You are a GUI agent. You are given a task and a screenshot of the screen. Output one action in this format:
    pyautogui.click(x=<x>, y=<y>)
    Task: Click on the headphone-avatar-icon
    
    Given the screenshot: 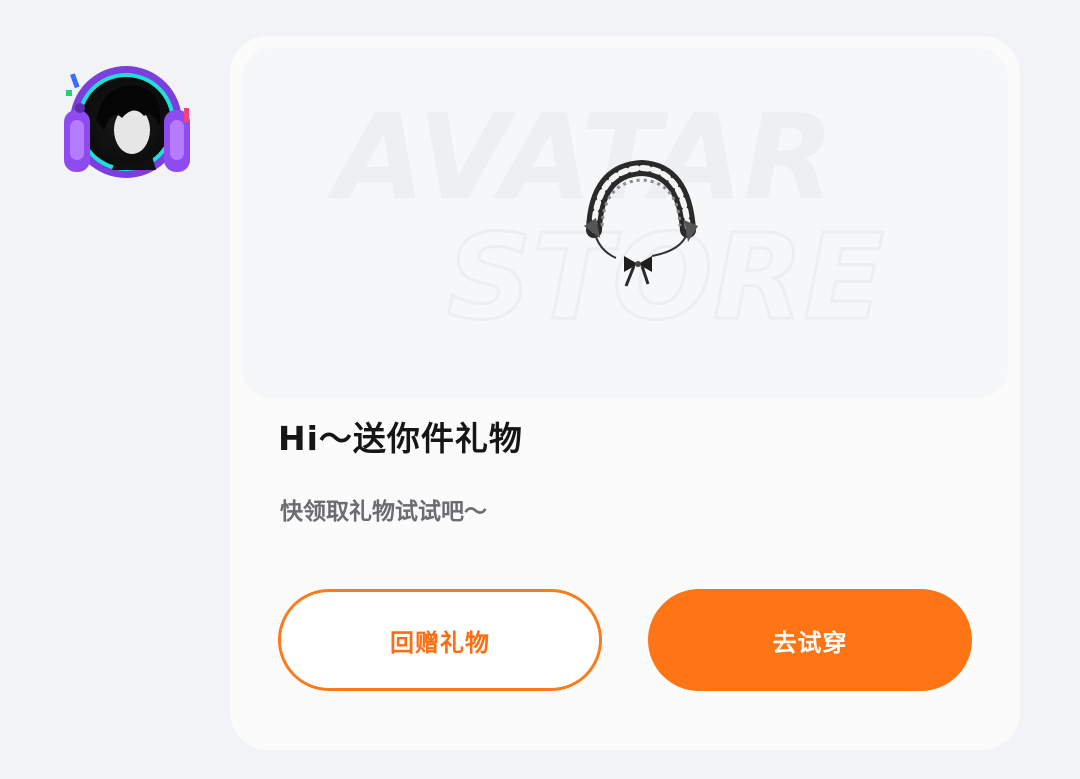 What is the action you would take?
    pyautogui.click(x=127, y=122)
    